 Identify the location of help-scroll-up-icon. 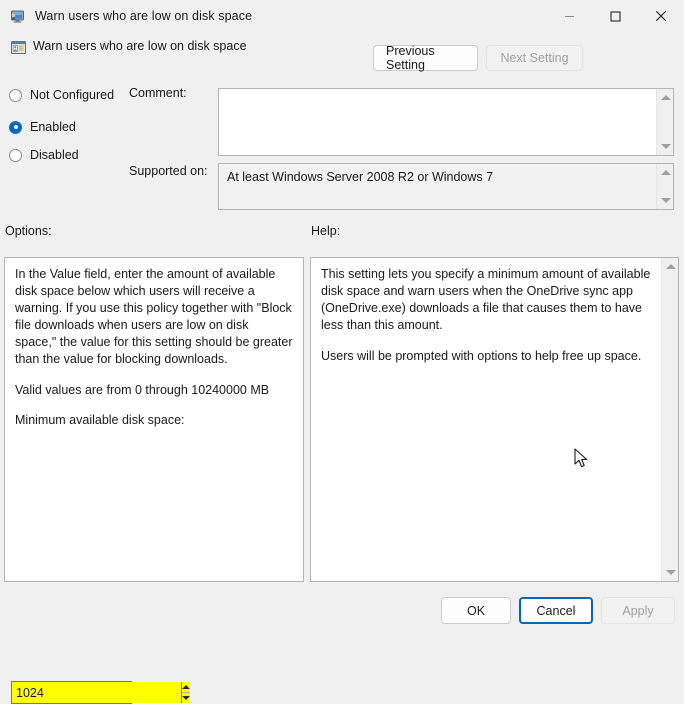
(670, 266).